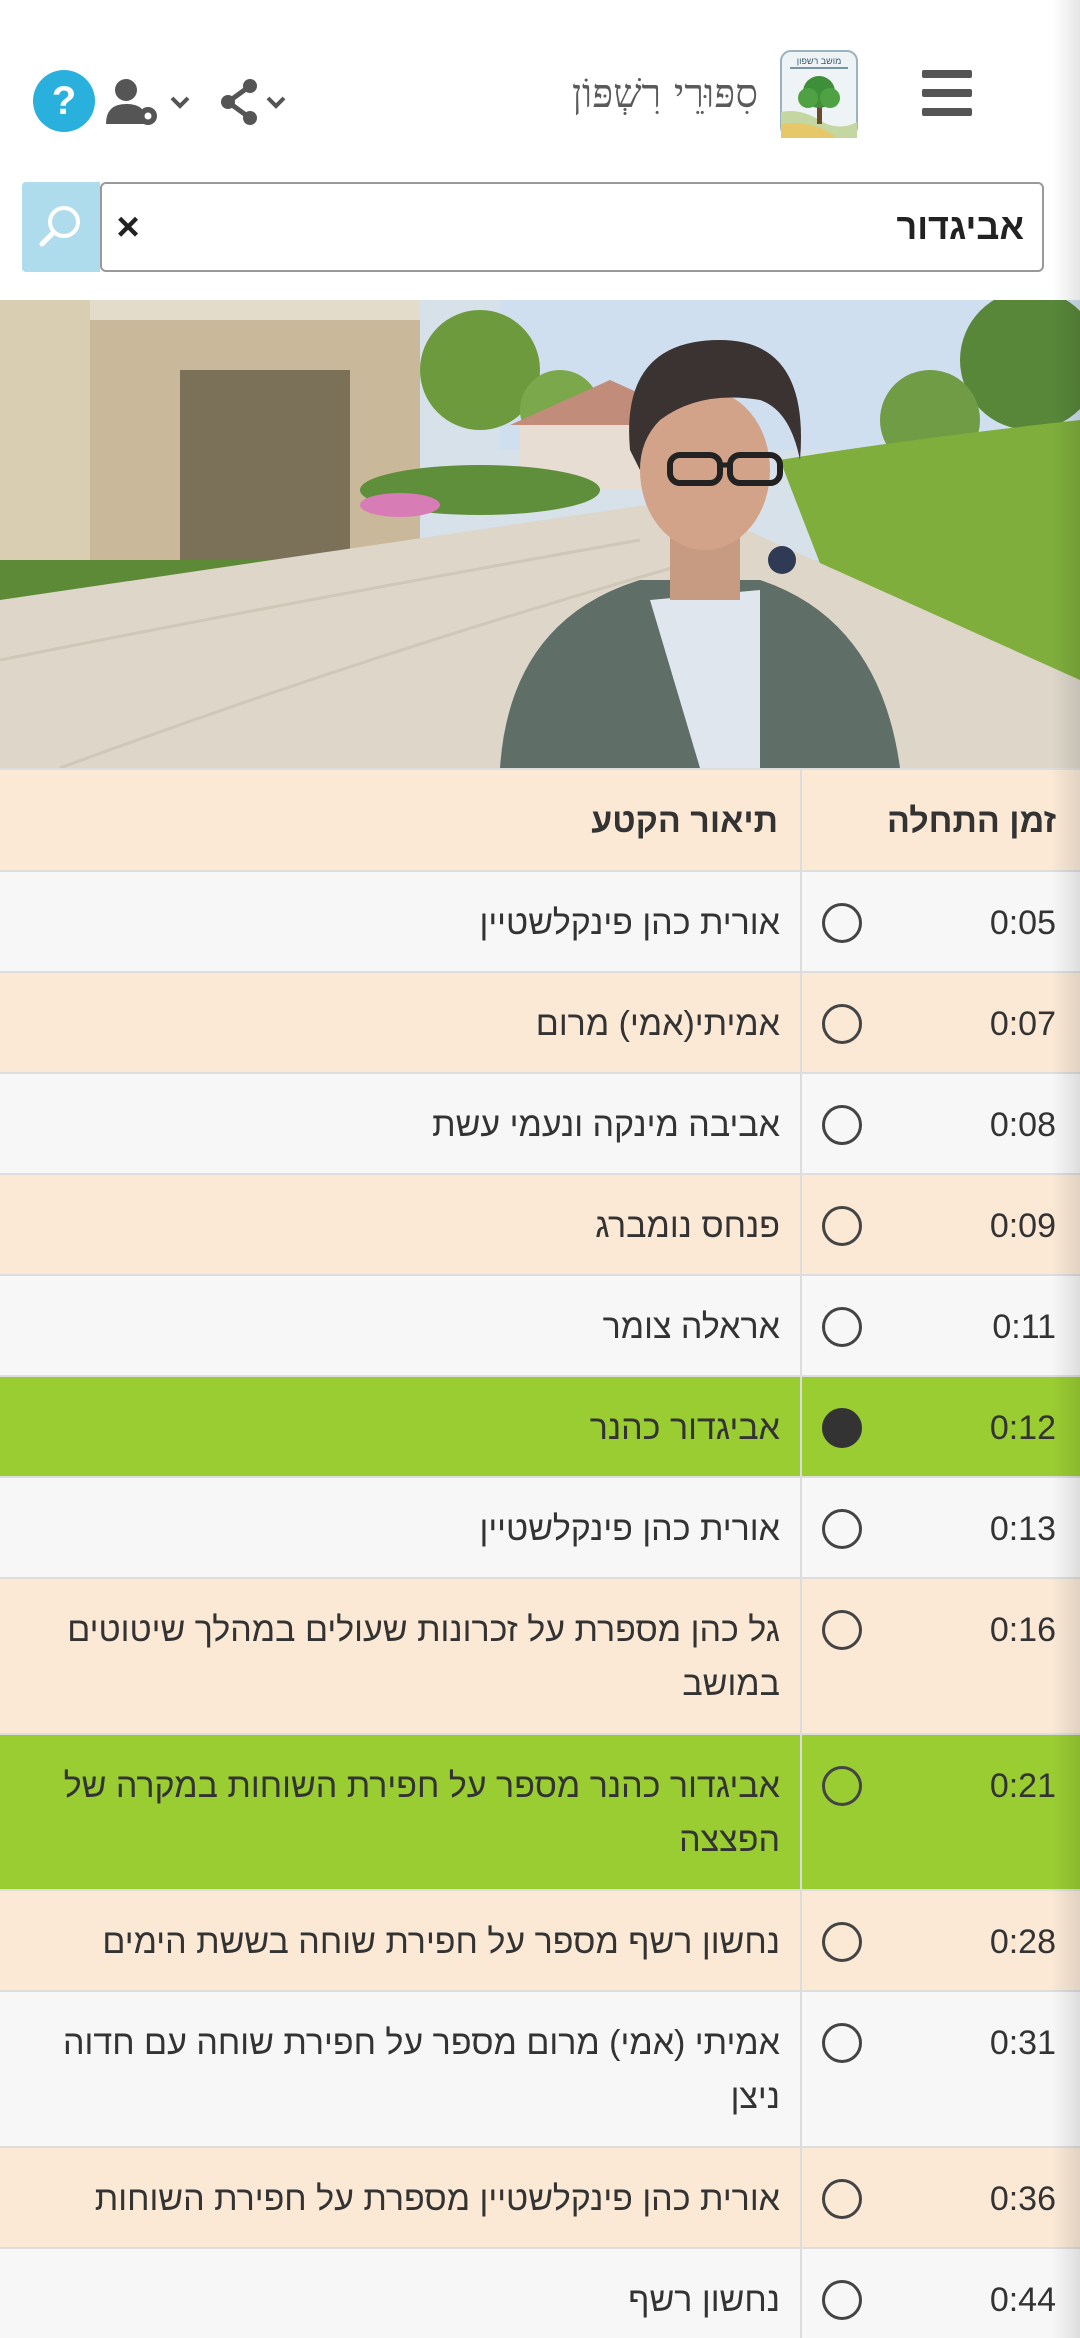 This screenshot has height=2338, width=1080. I want to click on table-row: 0:08 אביבה מינקה ונעמי עשת, so click(540, 1124).